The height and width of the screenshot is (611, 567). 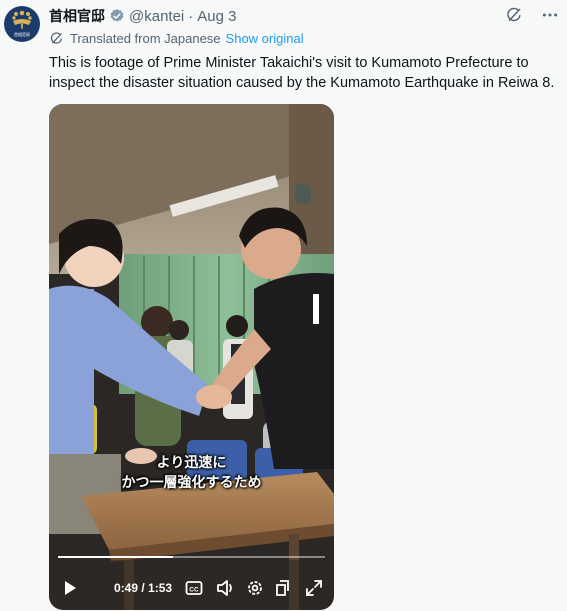 What do you see at coordinates (255, 590) in the screenshot?
I see `settings-icon` at bounding box center [255, 590].